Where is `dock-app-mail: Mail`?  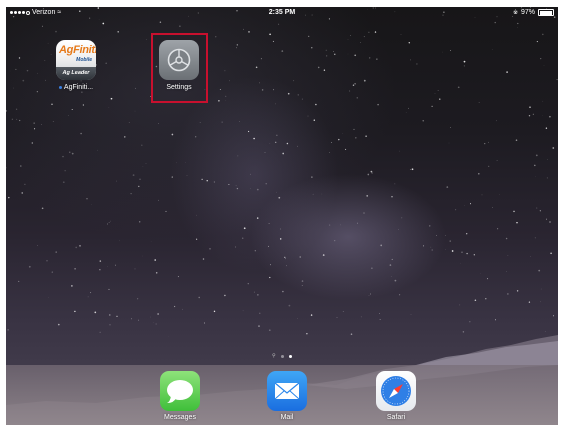 dock-app-mail: Mail is located at coordinates (287, 396).